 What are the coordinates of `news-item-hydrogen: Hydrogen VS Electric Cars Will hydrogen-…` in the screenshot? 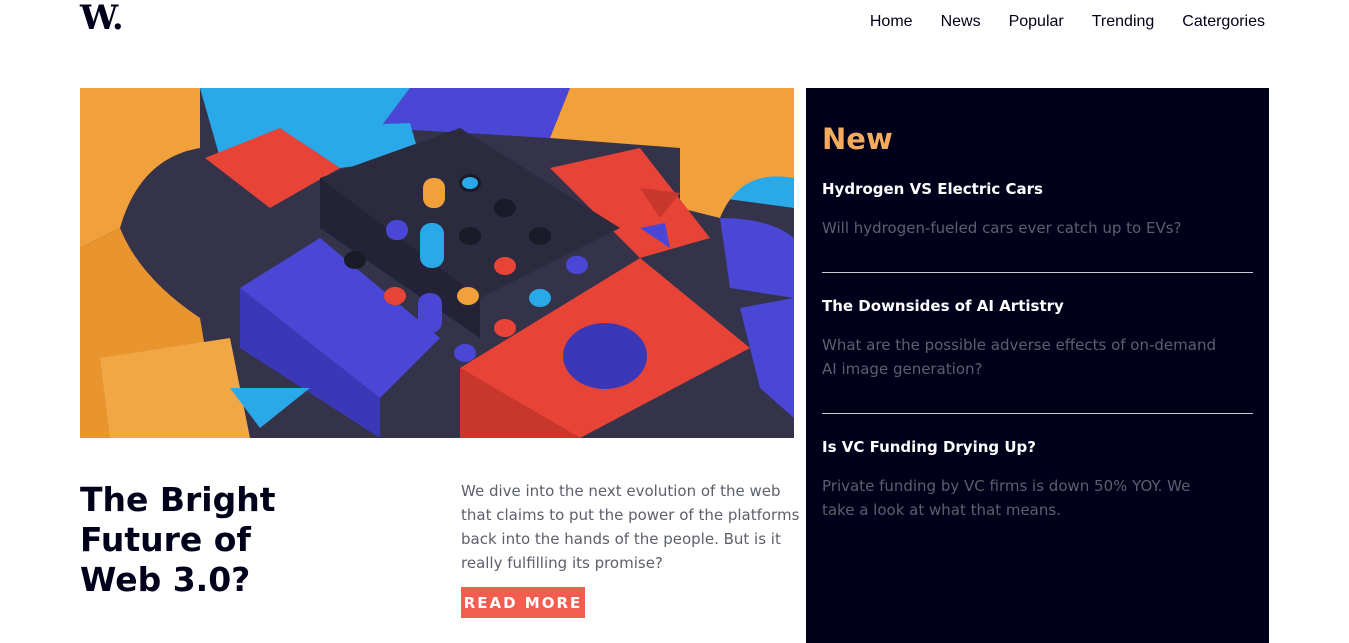 It's located at (1037, 208).